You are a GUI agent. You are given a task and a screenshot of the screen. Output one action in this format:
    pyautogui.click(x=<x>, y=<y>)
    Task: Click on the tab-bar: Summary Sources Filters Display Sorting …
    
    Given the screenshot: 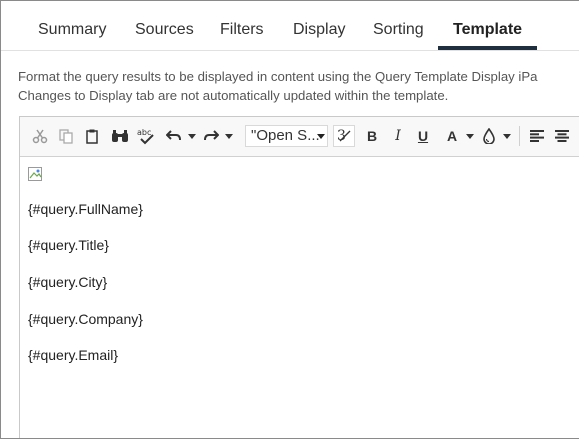 What is the action you would take?
    pyautogui.click(x=290, y=26)
    